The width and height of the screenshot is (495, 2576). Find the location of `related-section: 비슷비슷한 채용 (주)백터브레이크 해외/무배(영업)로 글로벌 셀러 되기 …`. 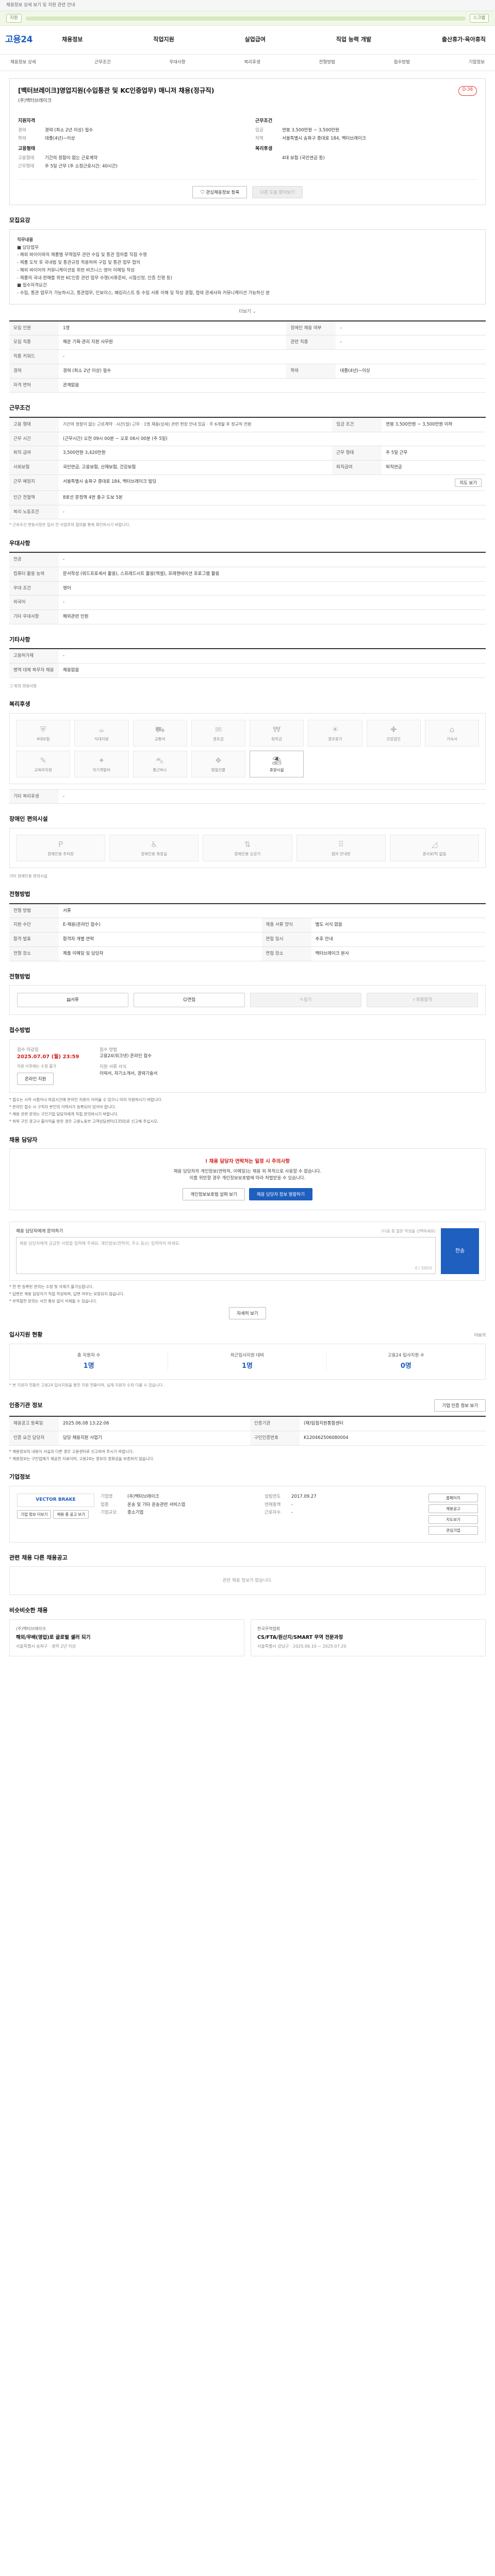

related-section: 비슷비슷한 채용 (주)백터브레이크 해외/무배(영업)로 글로벌 셀러 되기 … is located at coordinates (247, 1631).